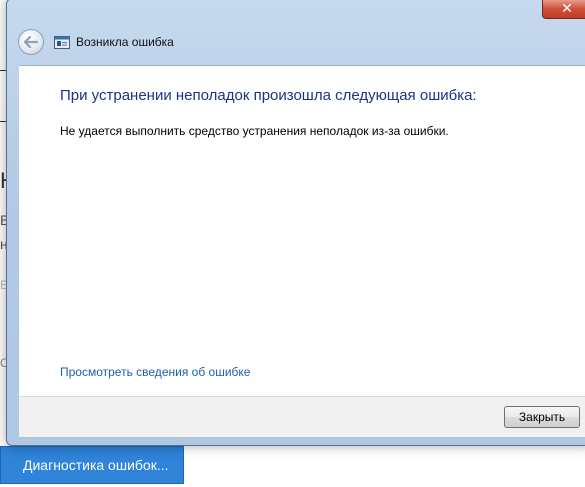 The image size is (585, 487). What do you see at coordinates (302, 416) in the screenshot?
I see `dialog-footer: Закрыть` at bounding box center [302, 416].